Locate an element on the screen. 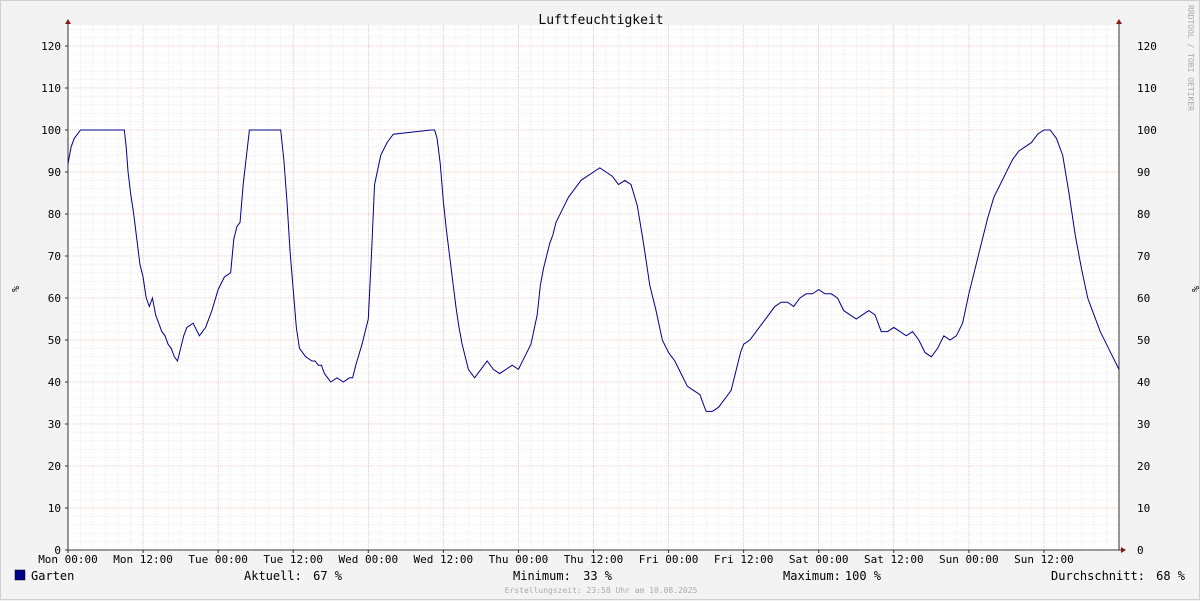 The height and width of the screenshot is (601, 1200). y-tick-label-left: 60 is located at coordinates (54, 298).